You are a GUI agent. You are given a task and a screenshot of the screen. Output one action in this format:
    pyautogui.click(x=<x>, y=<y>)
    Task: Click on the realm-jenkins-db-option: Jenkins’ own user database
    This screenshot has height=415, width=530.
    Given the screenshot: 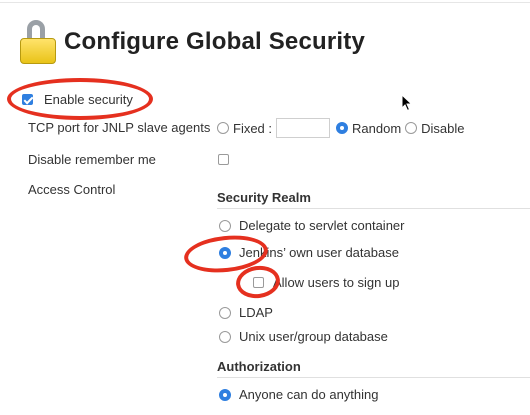 What is the action you would take?
    pyautogui.click(x=309, y=252)
    